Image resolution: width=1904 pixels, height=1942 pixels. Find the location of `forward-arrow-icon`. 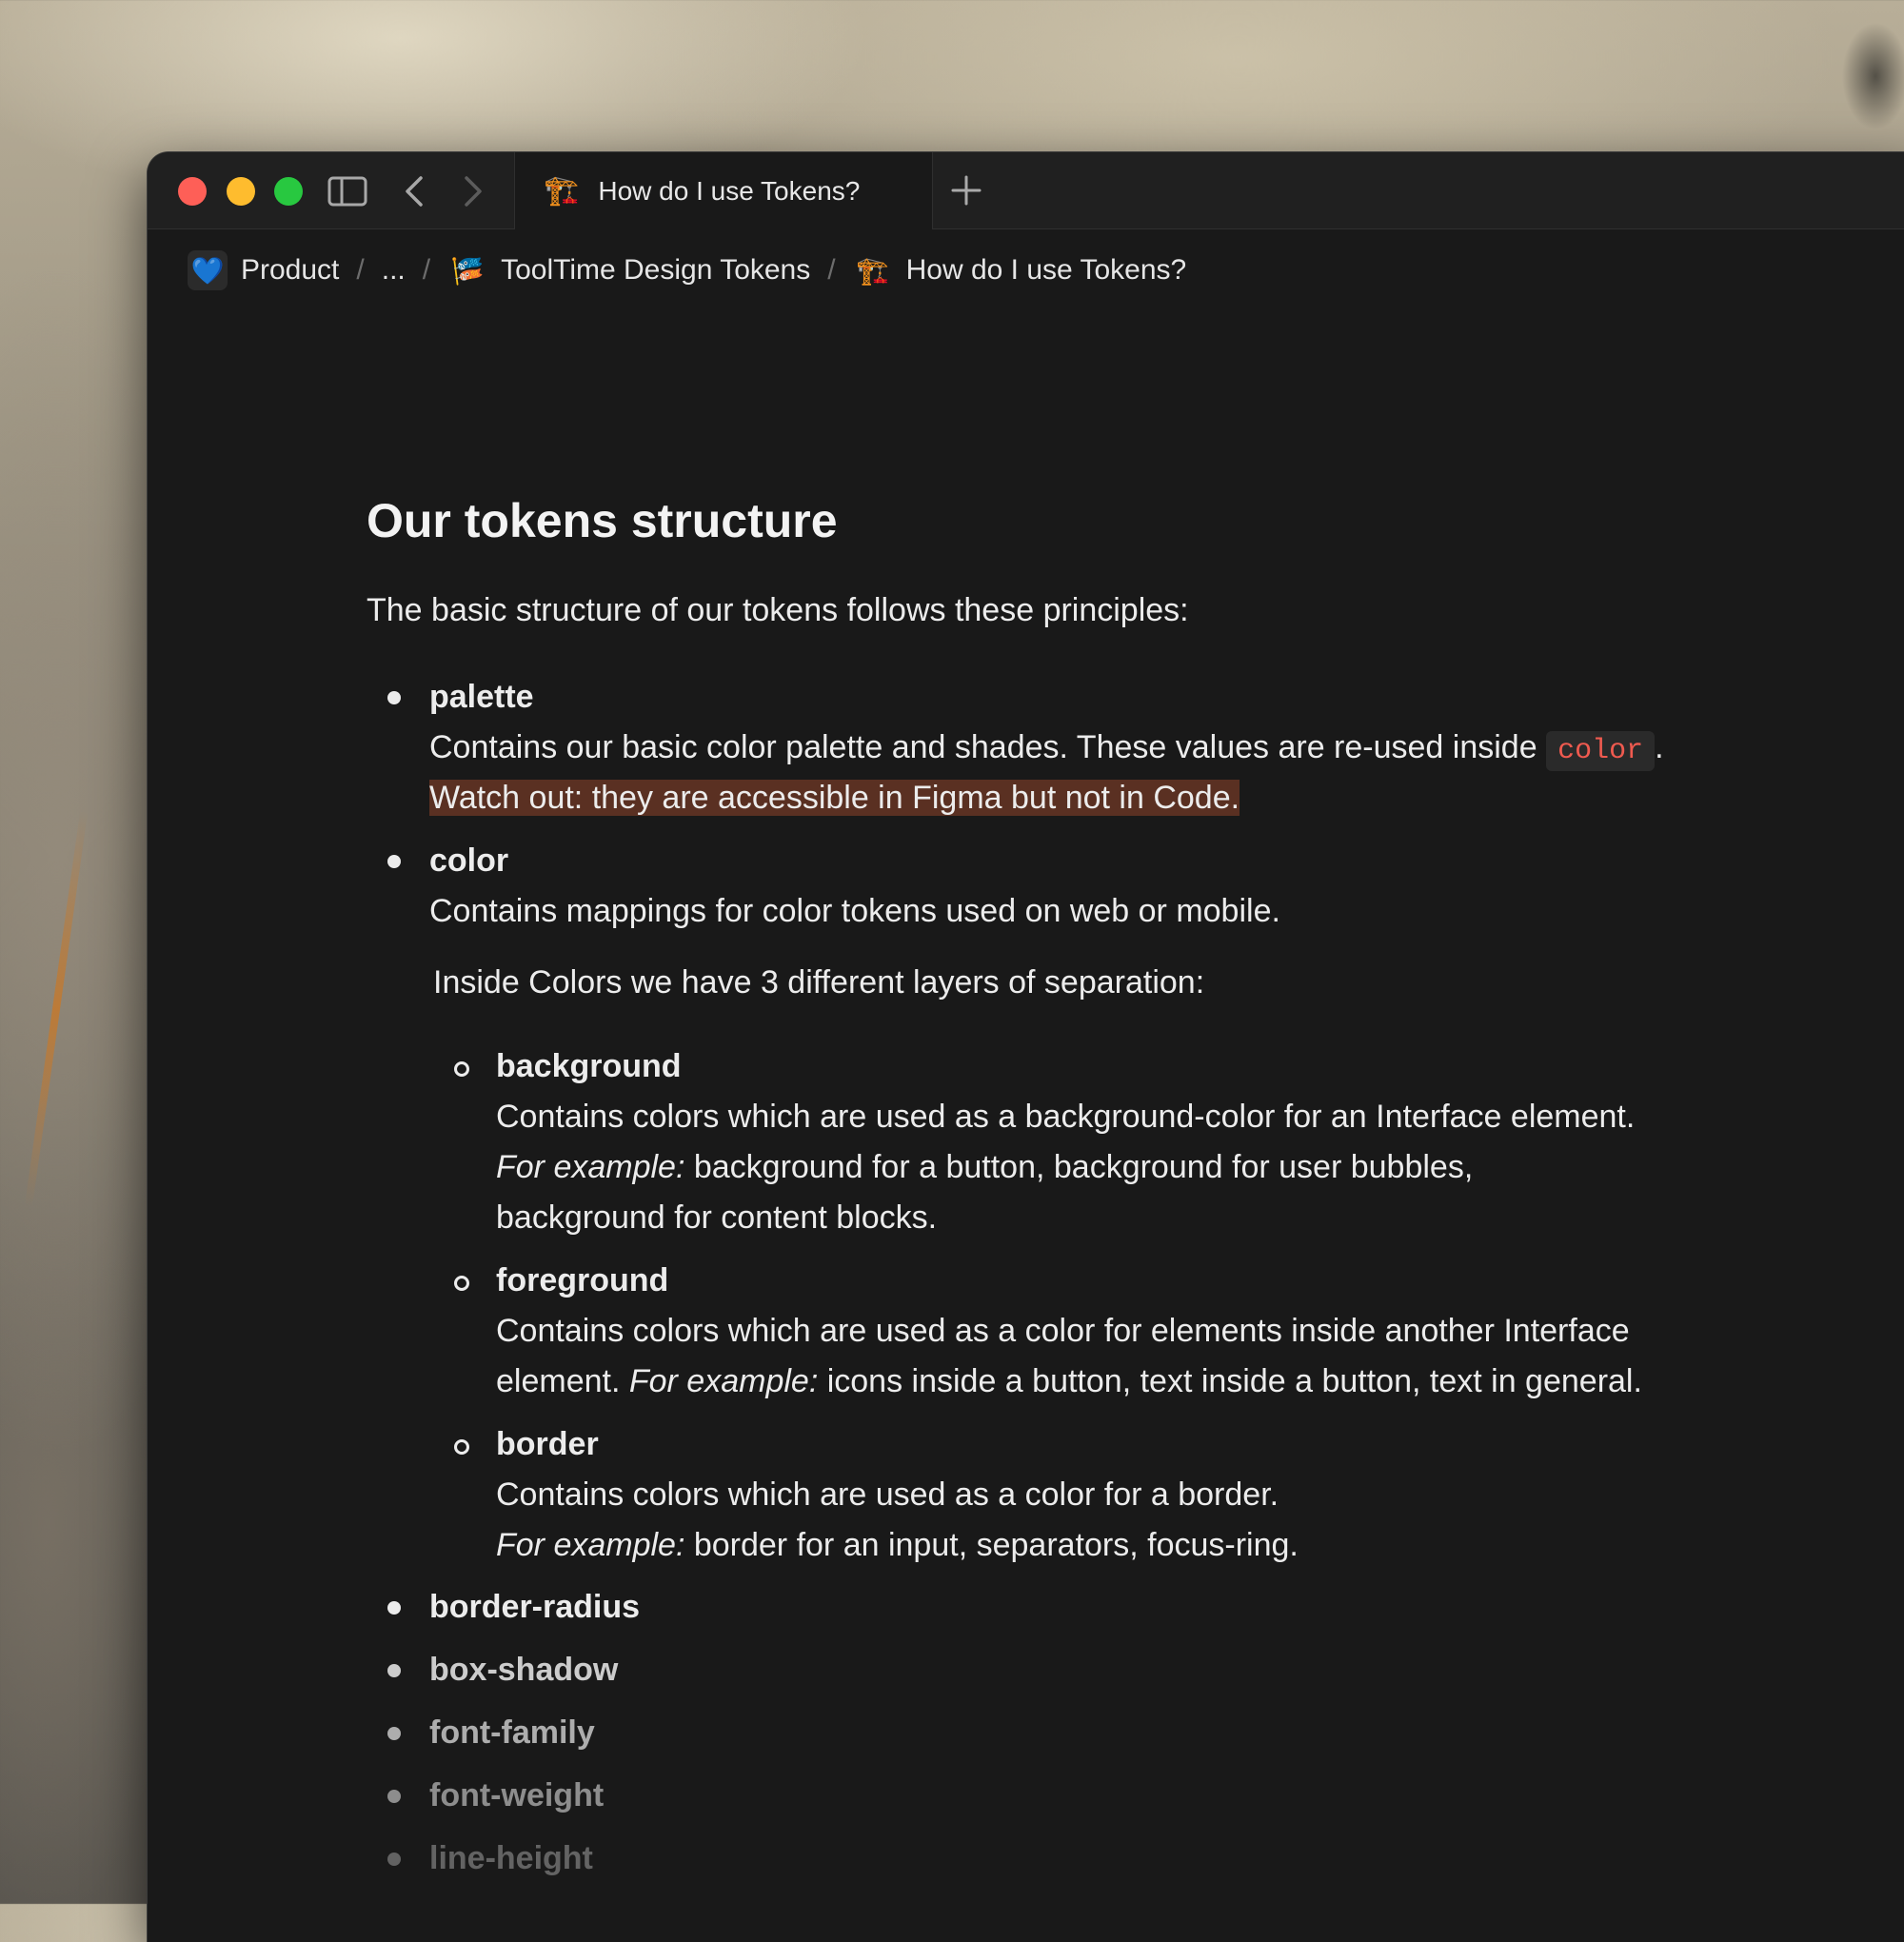

forward-arrow-icon is located at coordinates (473, 191).